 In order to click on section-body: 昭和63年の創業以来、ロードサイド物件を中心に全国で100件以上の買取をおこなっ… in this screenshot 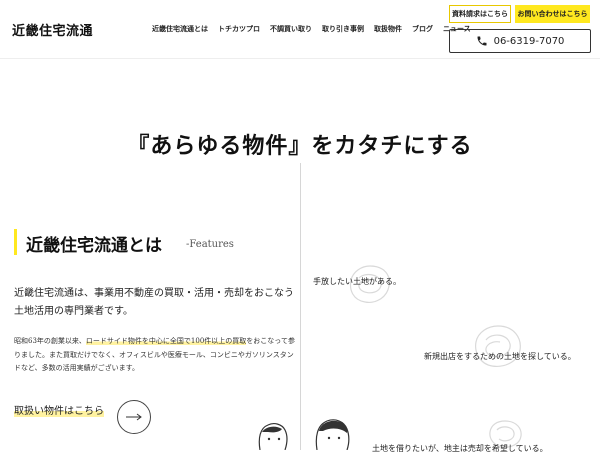, I will do `click(155, 355)`.